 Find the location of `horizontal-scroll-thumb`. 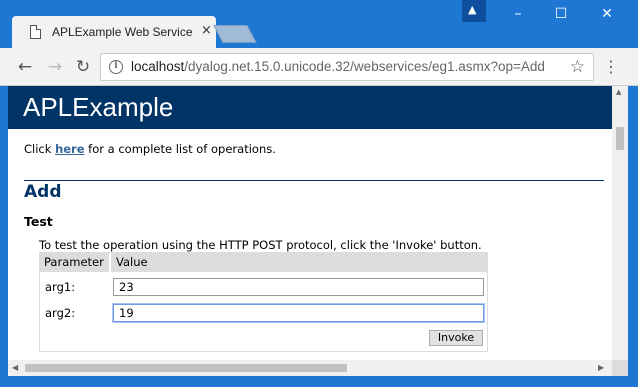

horizontal-scroll-thumb is located at coordinates (186, 368).